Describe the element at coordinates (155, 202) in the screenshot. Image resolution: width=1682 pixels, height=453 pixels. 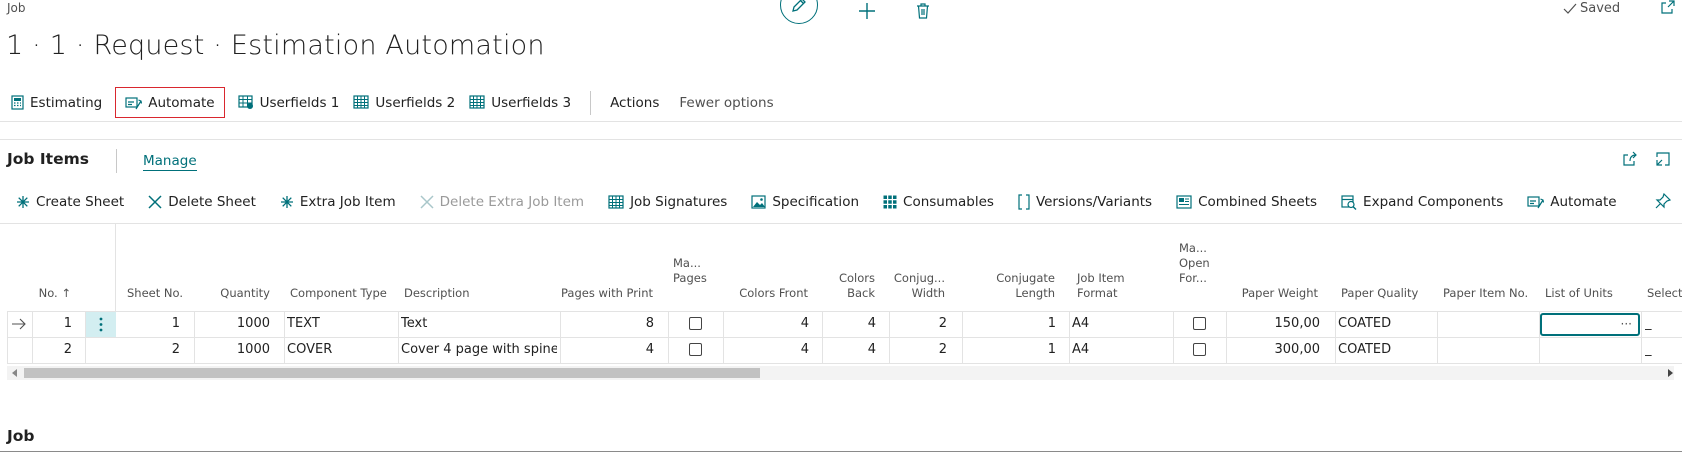
I see `delete-x-icon` at that location.